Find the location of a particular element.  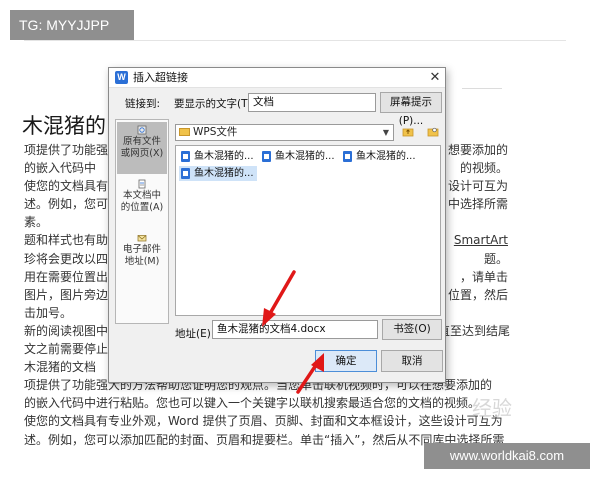

ok-button: 确定 is located at coordinates (346, 361).